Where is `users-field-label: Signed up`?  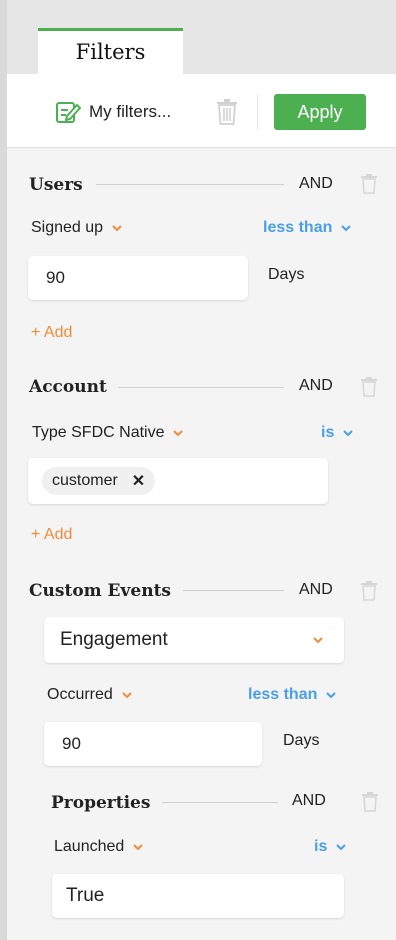
users-field-label: Signed up is located at coordinates (67, 227).